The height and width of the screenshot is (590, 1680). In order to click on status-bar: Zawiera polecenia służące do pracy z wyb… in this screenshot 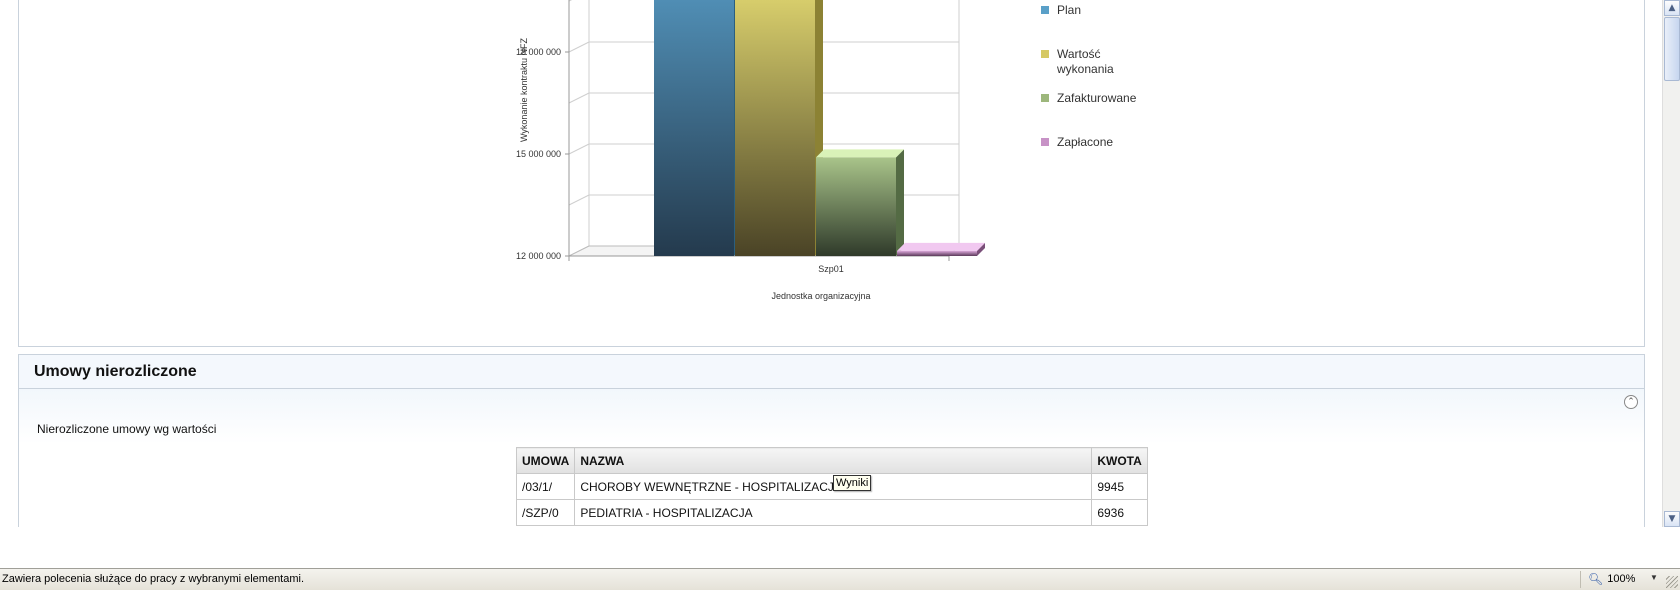, I will do `click(840, 579)`.